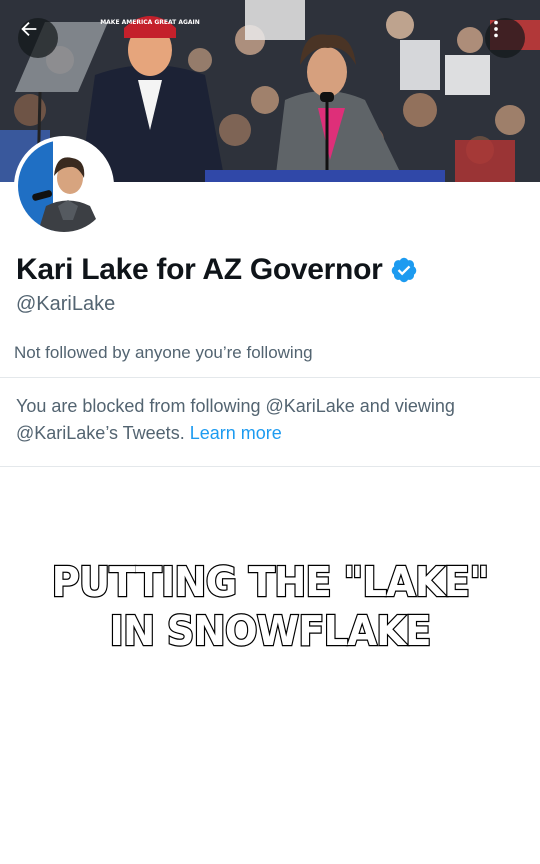  What do you see at coordinates (38, 38) in the screenshot?
I see `back-button` at bounding box center [38, 38].